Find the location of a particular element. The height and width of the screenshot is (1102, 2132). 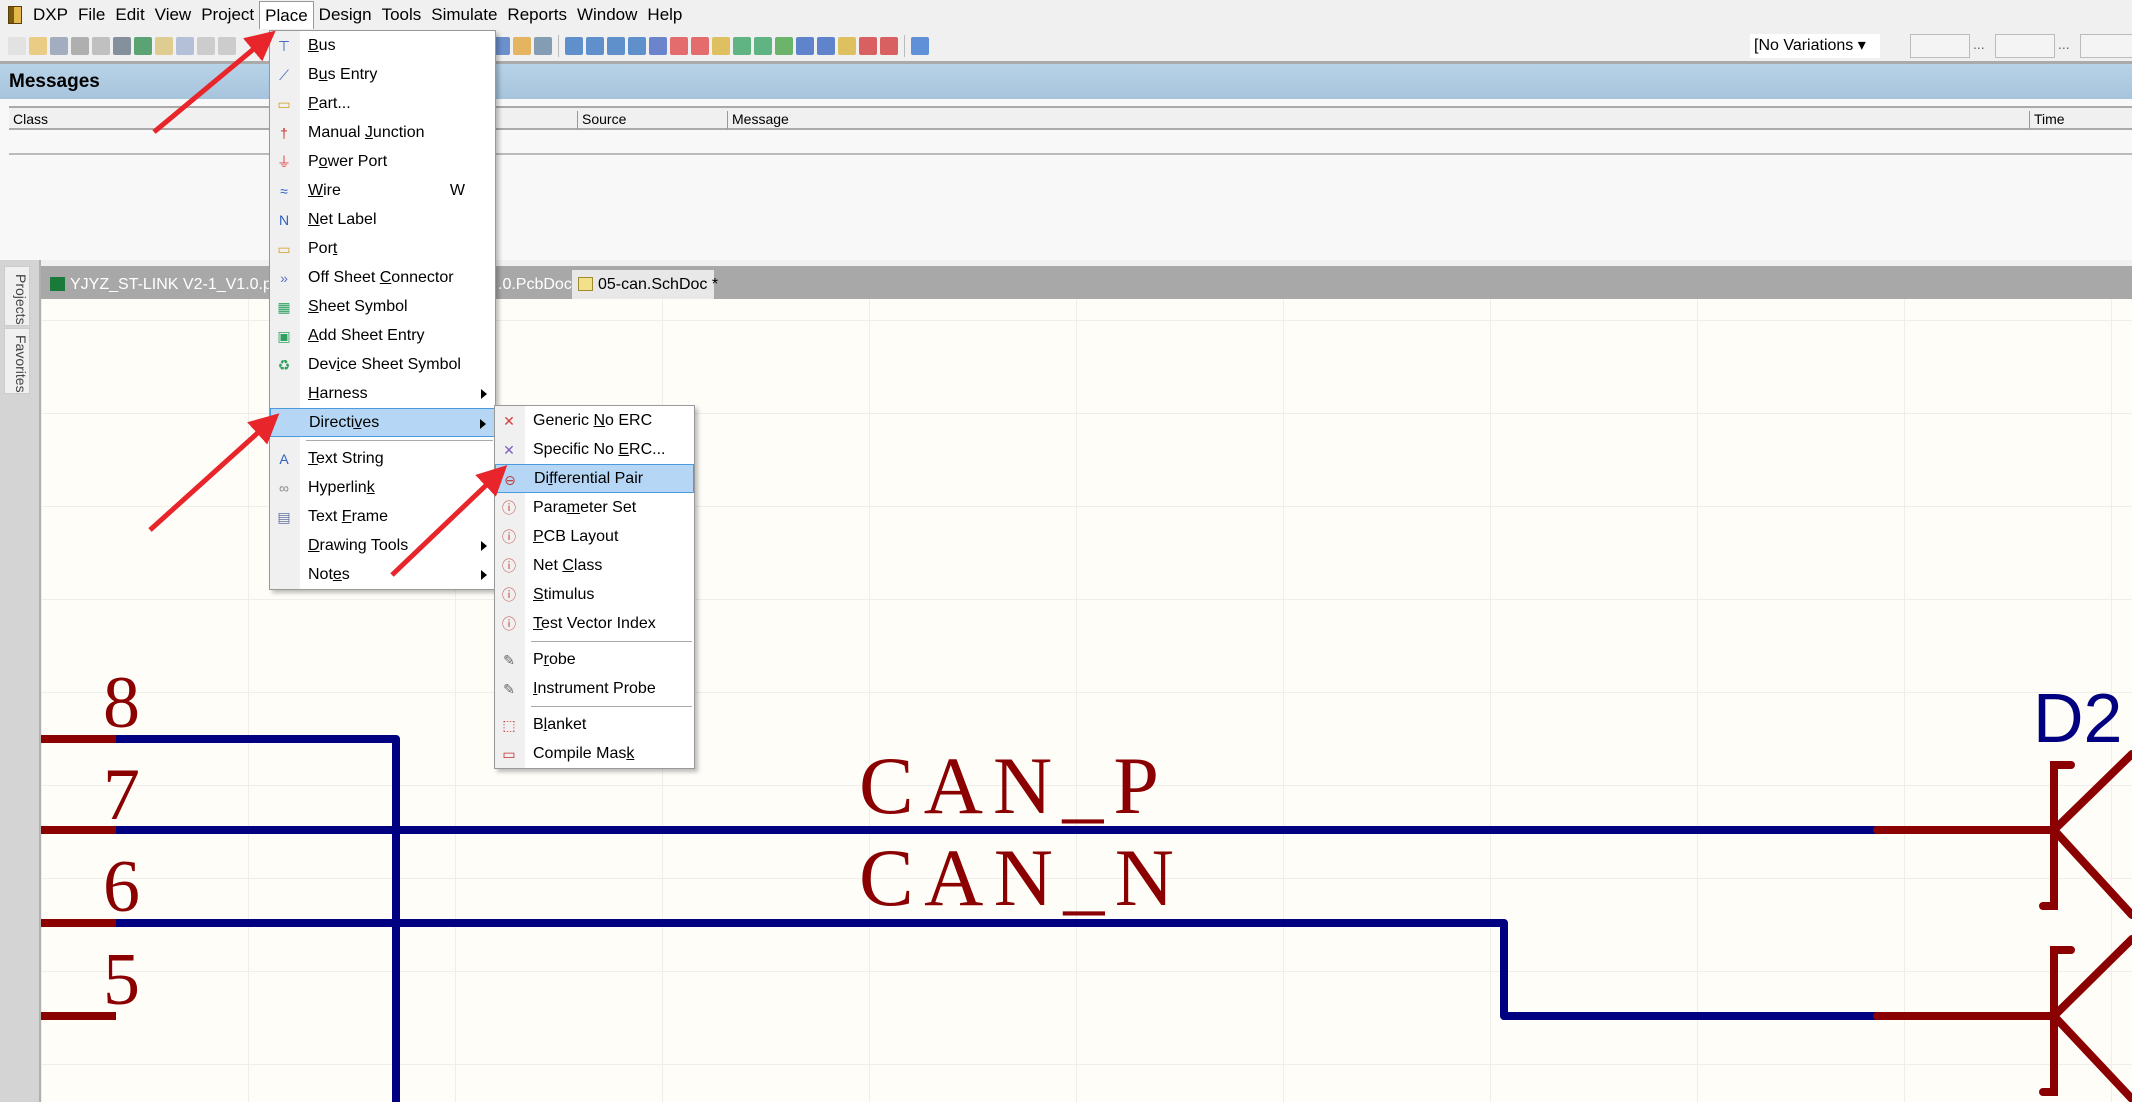

part-icon: ▭ is located at coordinates (284, 104).